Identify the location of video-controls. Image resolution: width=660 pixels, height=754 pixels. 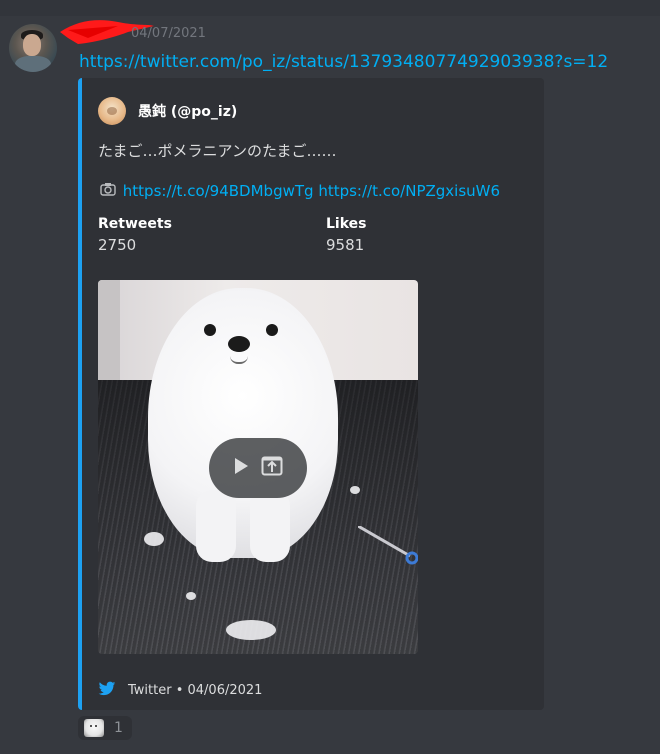
(258, 468).